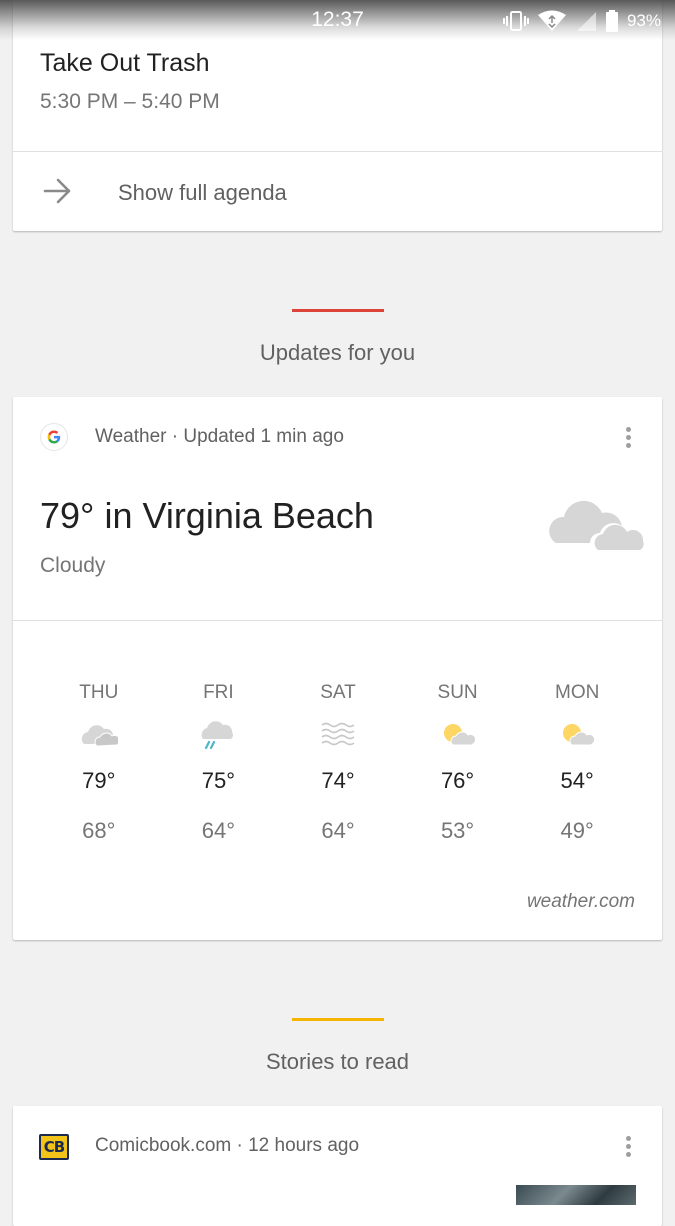 Image resolution: width=675 pixels, height=1226 pixels. What do you see at coordinates (612, 21) in the screenshot?
I see `battery-icon` at bounding box center [612, 21].